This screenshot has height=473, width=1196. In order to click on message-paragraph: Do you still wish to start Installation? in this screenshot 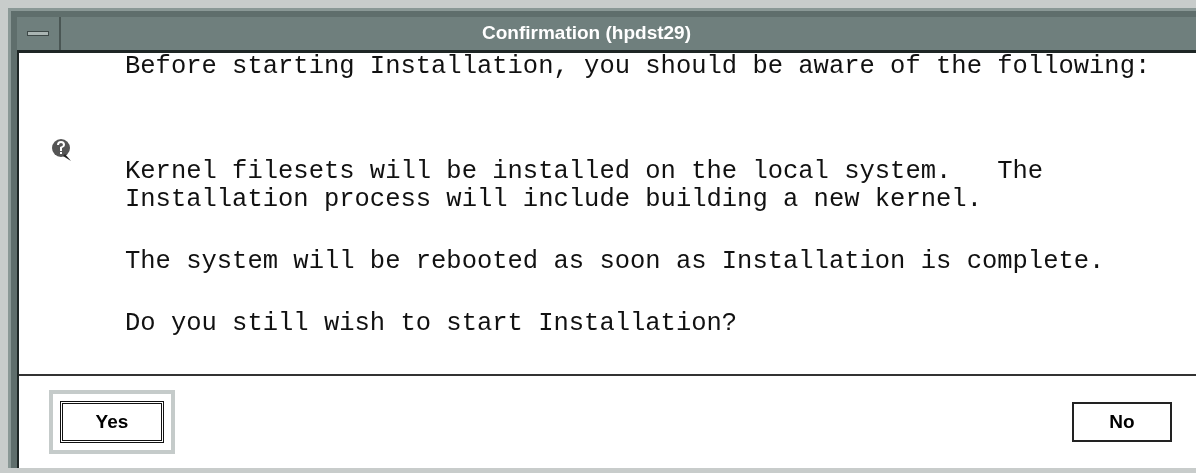, I will do `click(432, 324)`.